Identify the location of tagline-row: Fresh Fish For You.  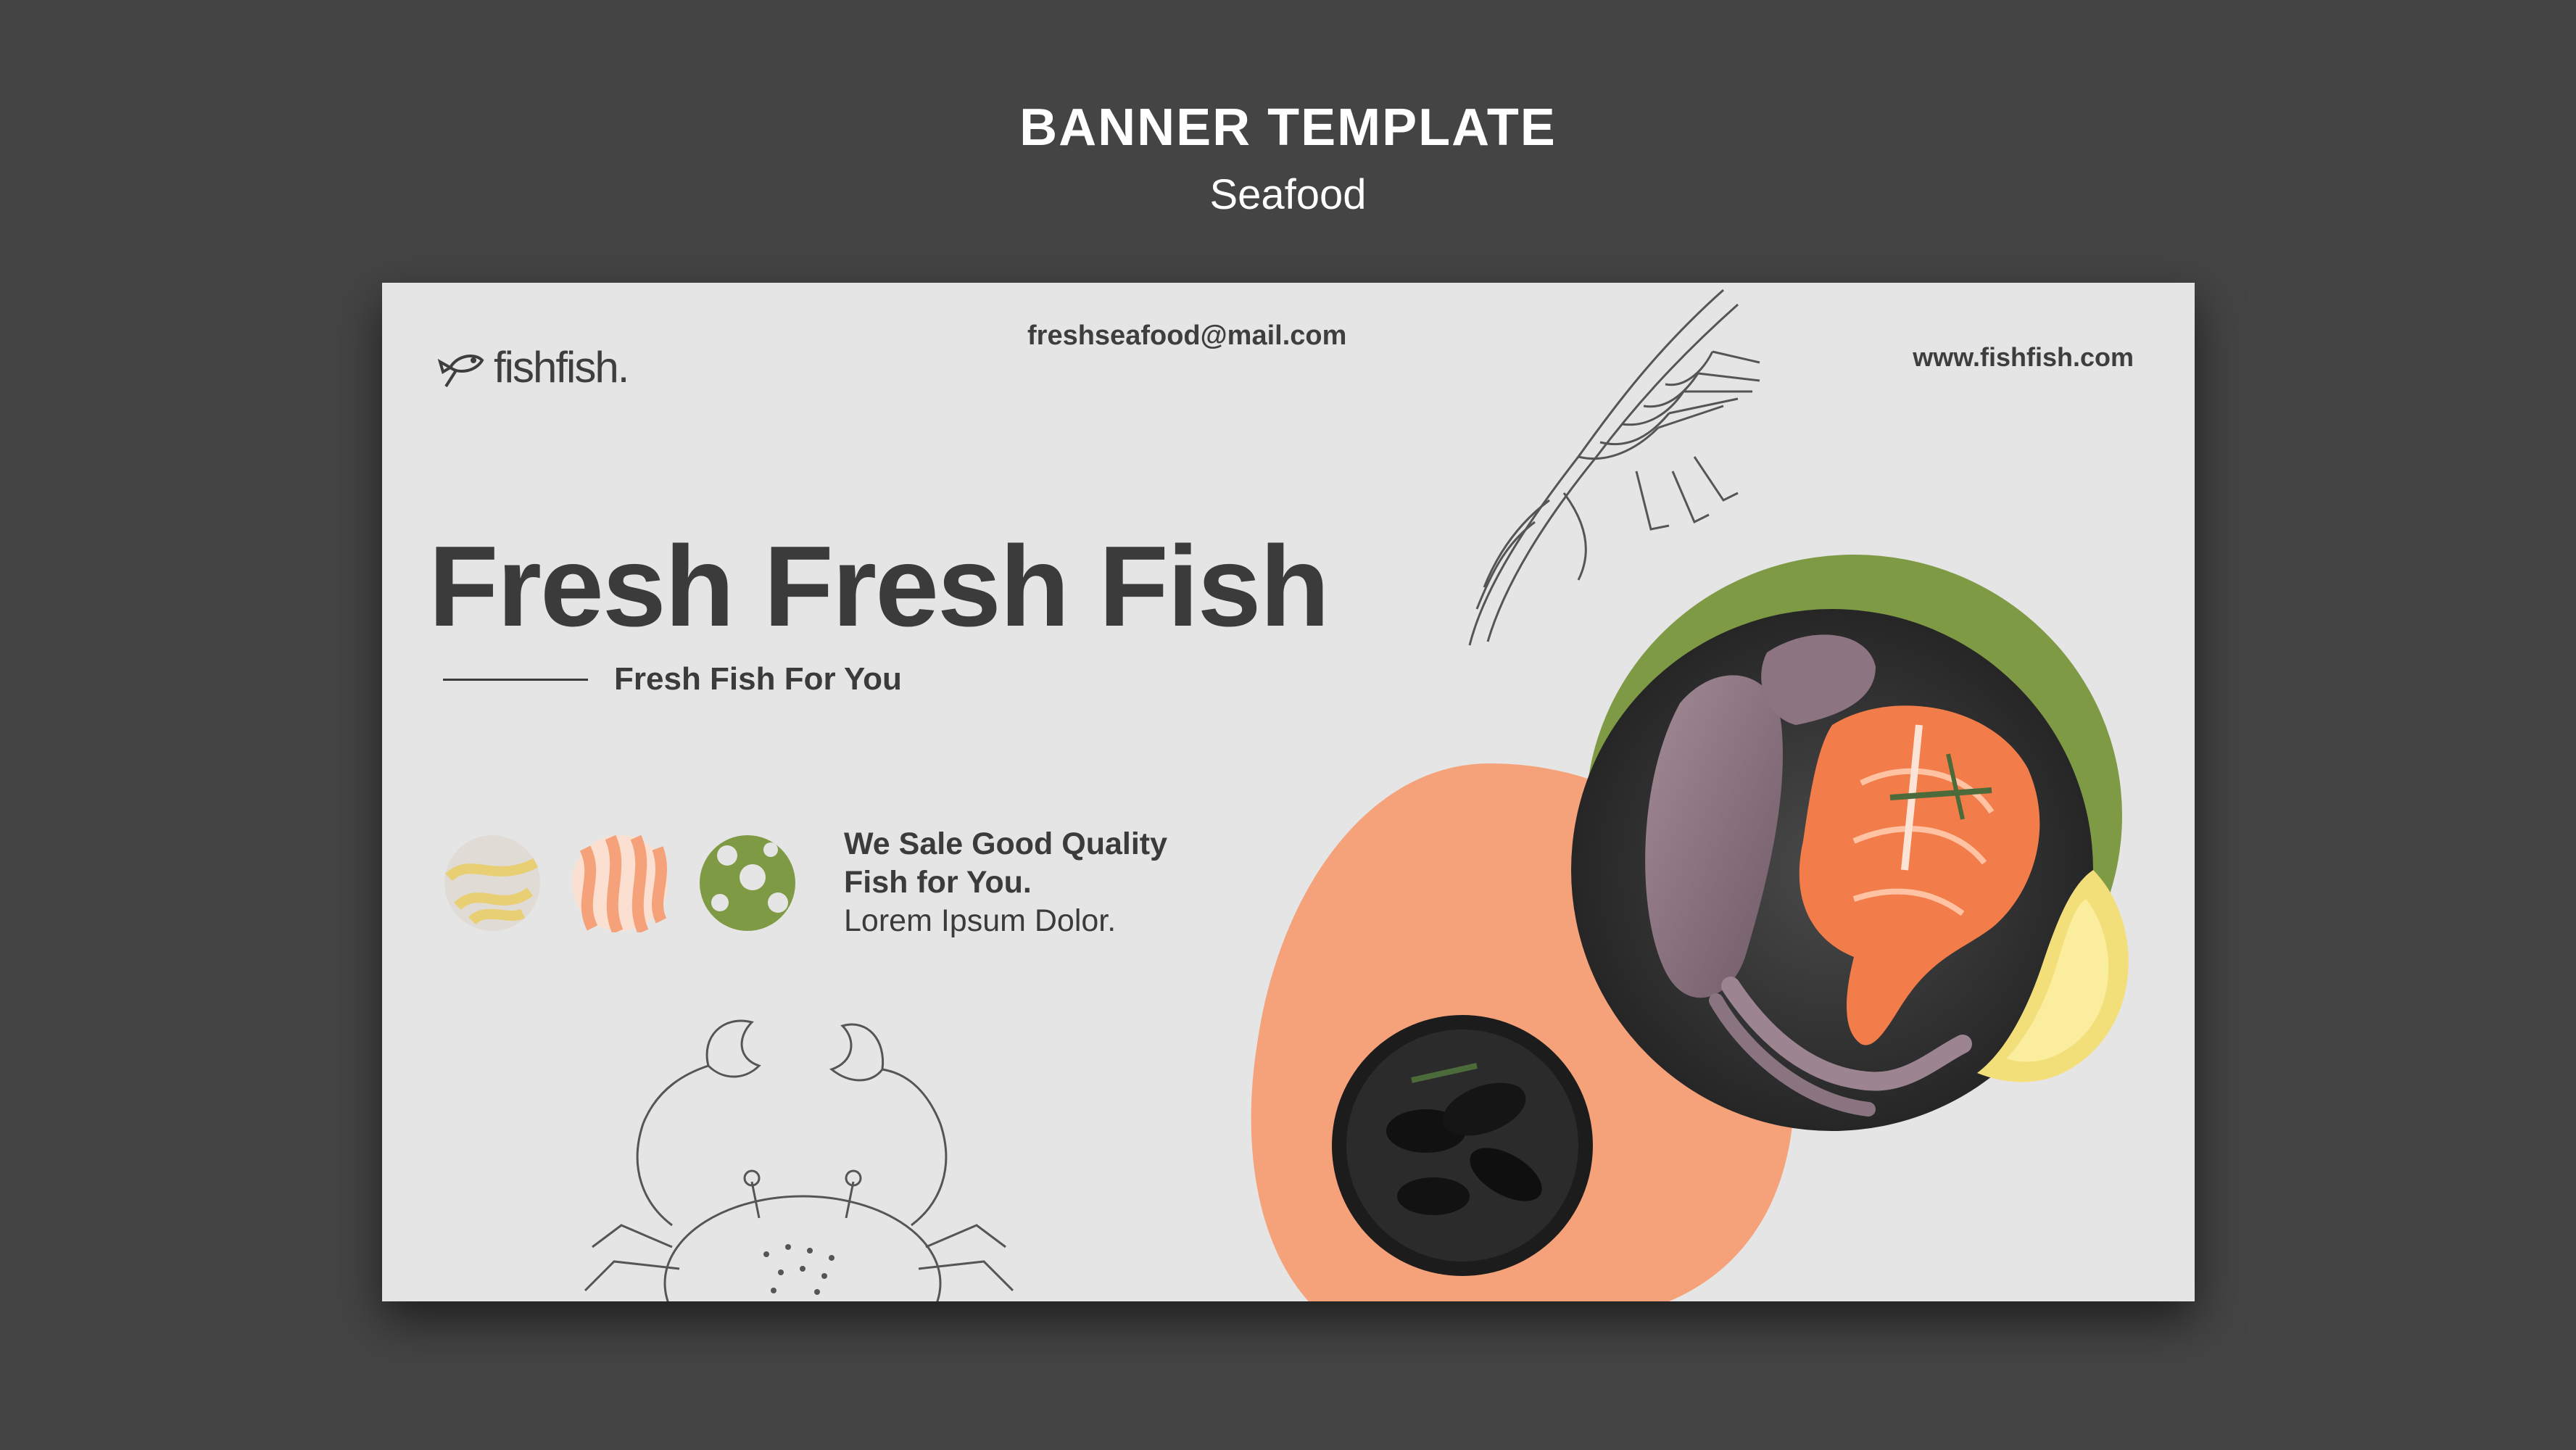
(673, 679).